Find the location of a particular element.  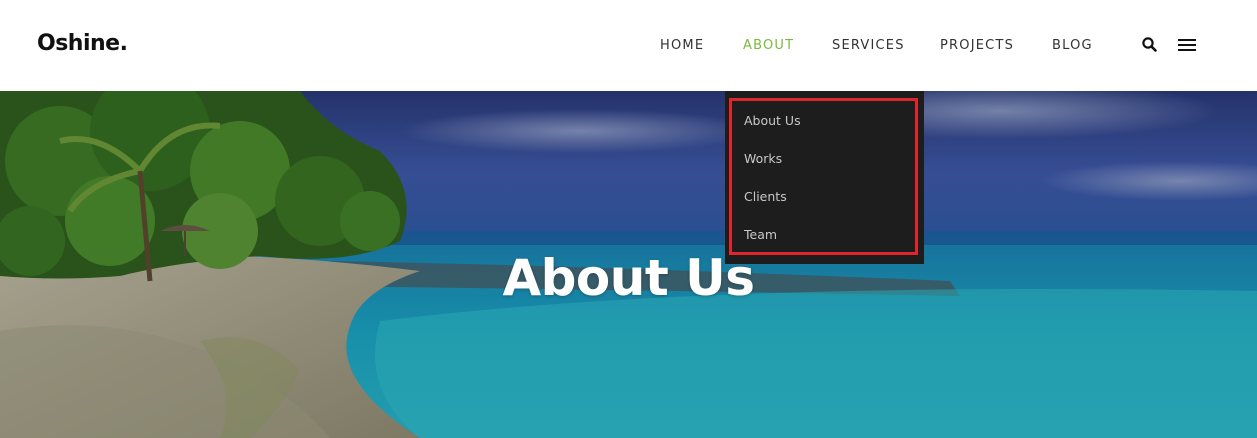

nav-item-services: SERVICES is located at coordinates (868, 45).